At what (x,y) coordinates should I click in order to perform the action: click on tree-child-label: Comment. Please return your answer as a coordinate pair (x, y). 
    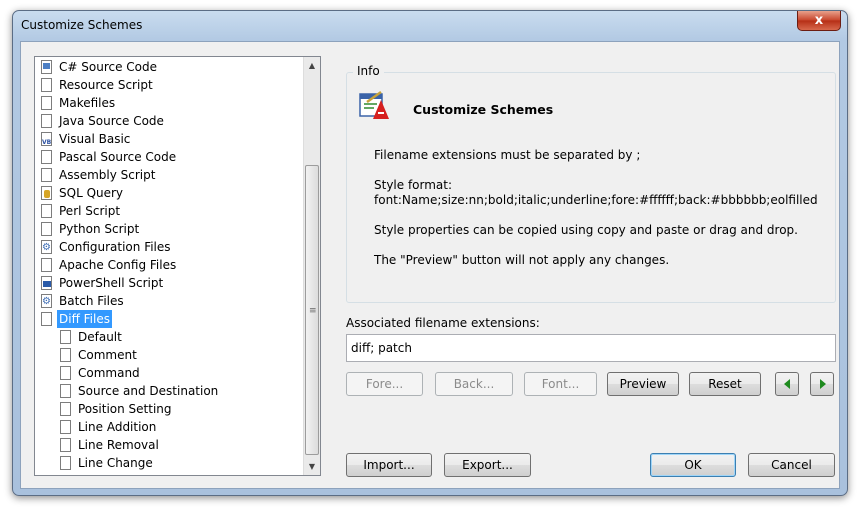
    Looking at the image, I should click on (107, 355).